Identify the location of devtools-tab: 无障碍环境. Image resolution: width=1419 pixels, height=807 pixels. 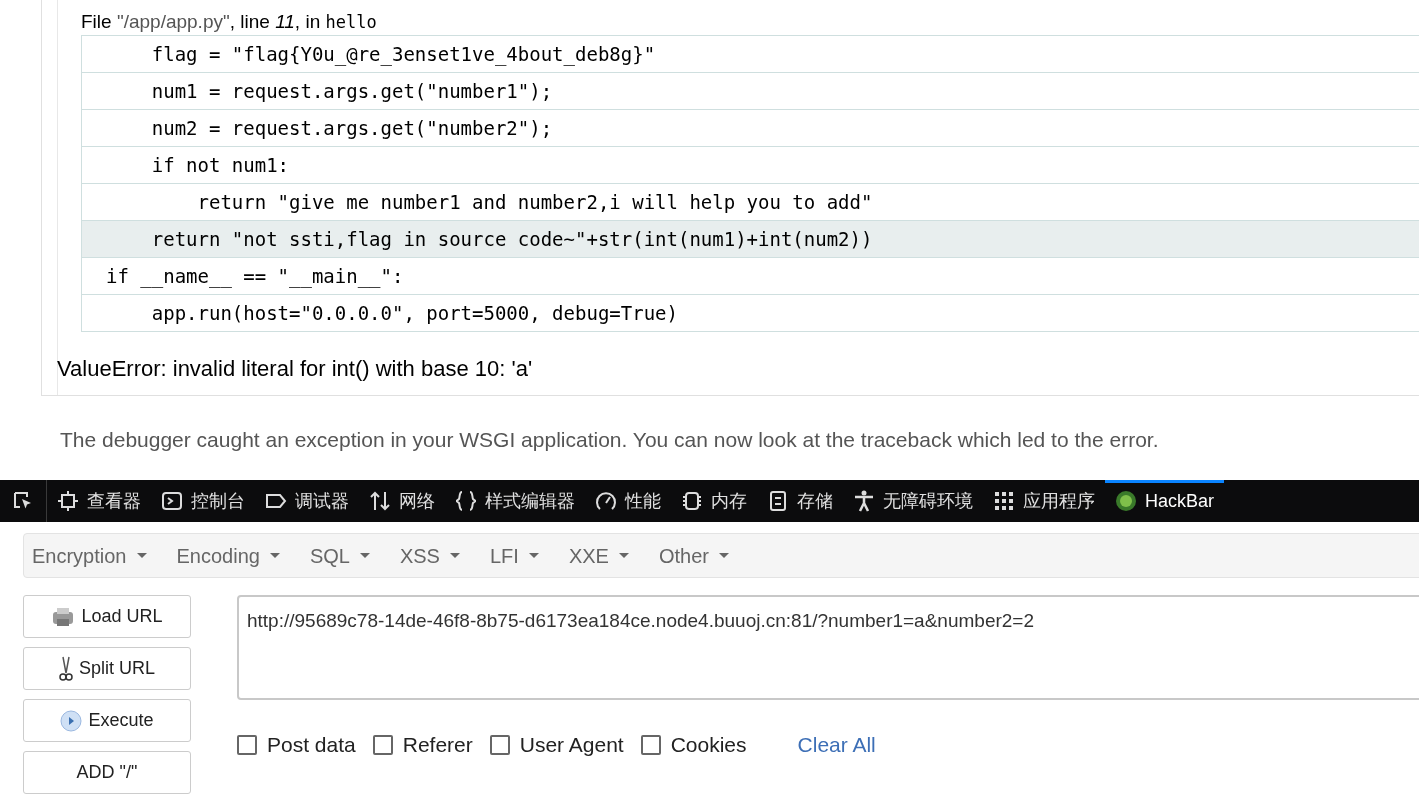
(913, 501).